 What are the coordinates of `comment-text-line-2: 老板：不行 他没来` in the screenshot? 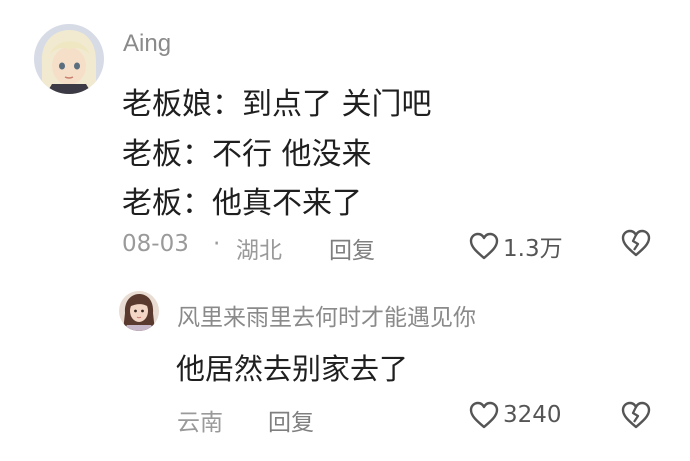 It's located at (247, 154).